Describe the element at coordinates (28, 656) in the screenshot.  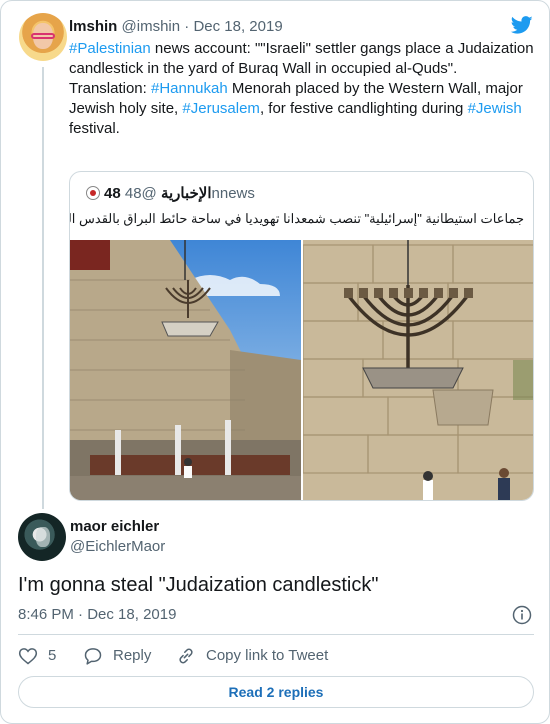
I see `heart-icon` at that location.